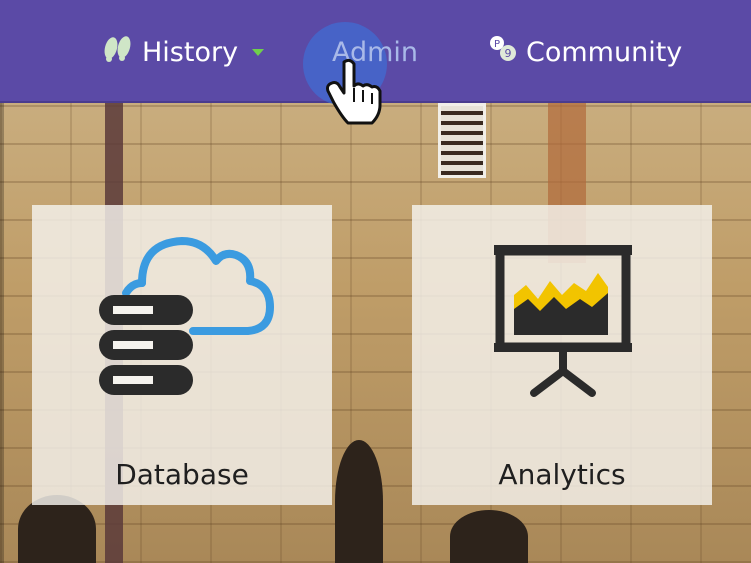 The image size is (751, 563). What do you see at coordinates (563, 321) in the screenshot?
I see `presentation-chart-icon` at bounding box center [563, 321].